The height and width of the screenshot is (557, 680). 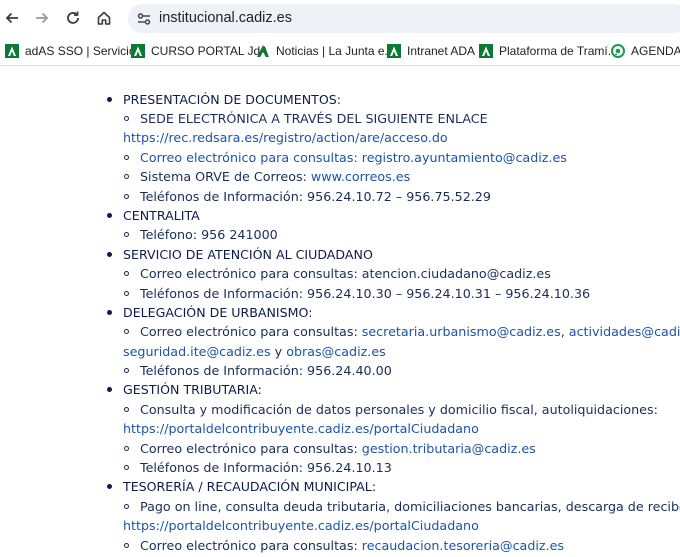 I want to click on bookmark-agenda: AGENDA S, so click(x=645, y=51).